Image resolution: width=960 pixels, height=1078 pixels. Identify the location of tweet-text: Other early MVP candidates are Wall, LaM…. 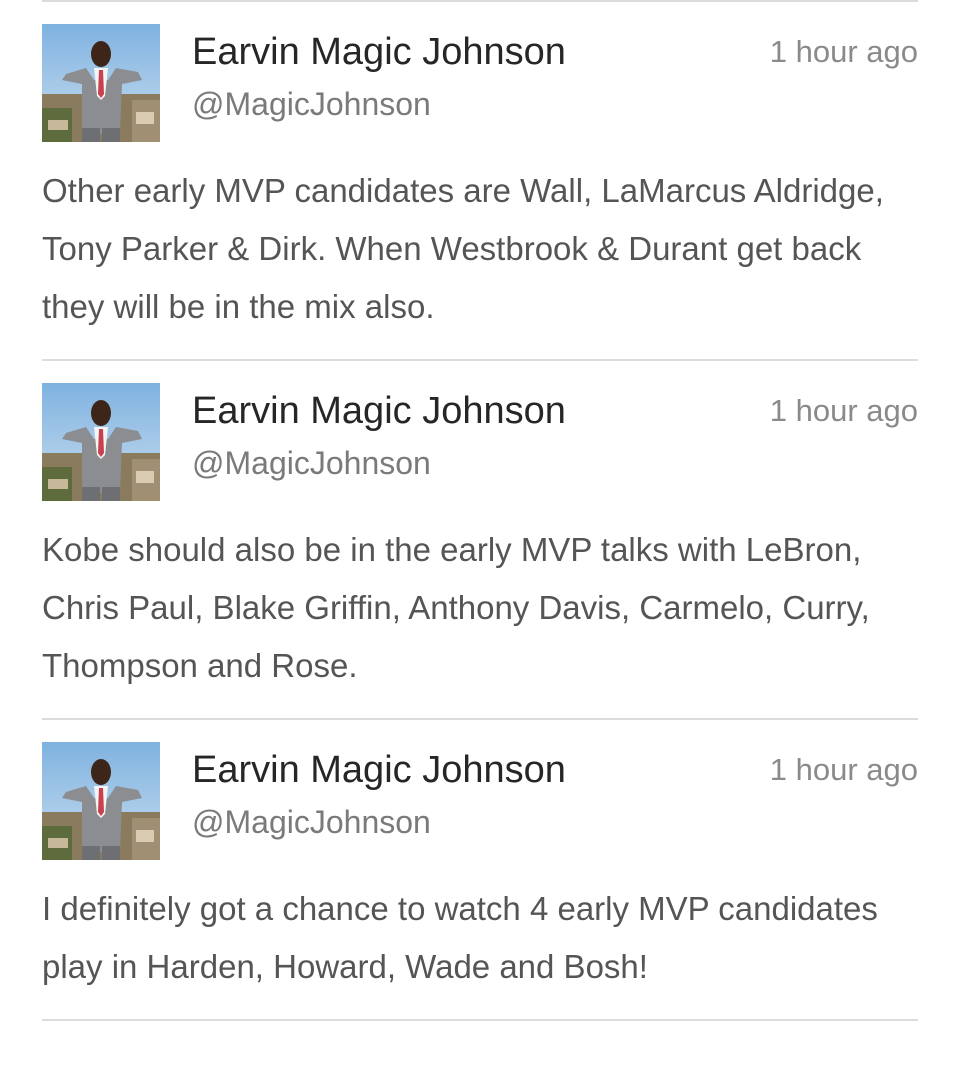
(463, 248).